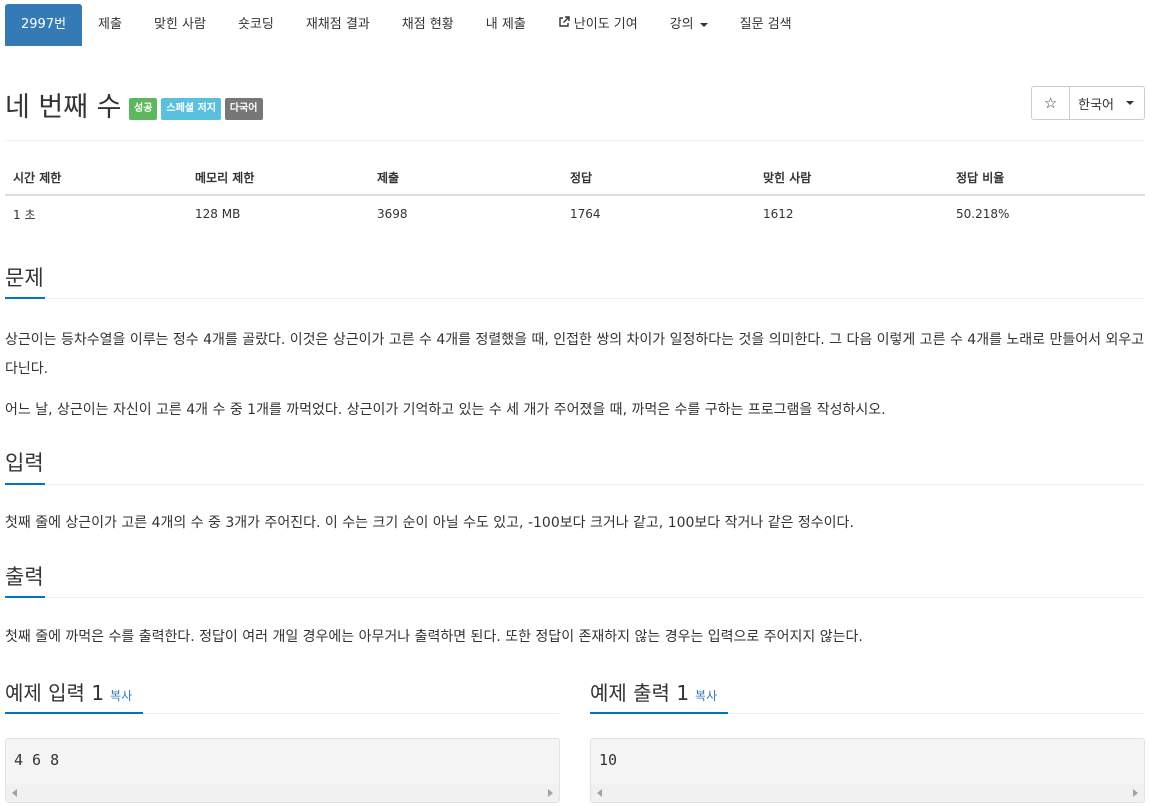 The height and width of the screenshot is (807, 1150). I want to click on copy-output-button: 복사, so click(706, 696).